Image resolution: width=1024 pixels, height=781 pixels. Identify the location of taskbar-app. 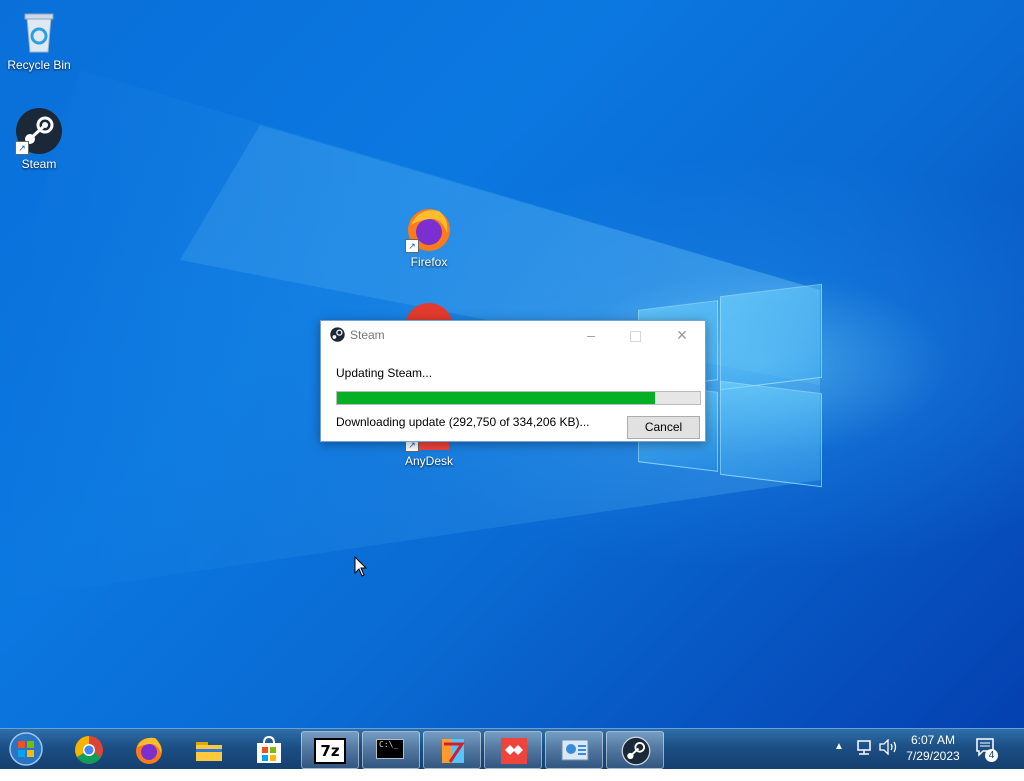
(452, 750).